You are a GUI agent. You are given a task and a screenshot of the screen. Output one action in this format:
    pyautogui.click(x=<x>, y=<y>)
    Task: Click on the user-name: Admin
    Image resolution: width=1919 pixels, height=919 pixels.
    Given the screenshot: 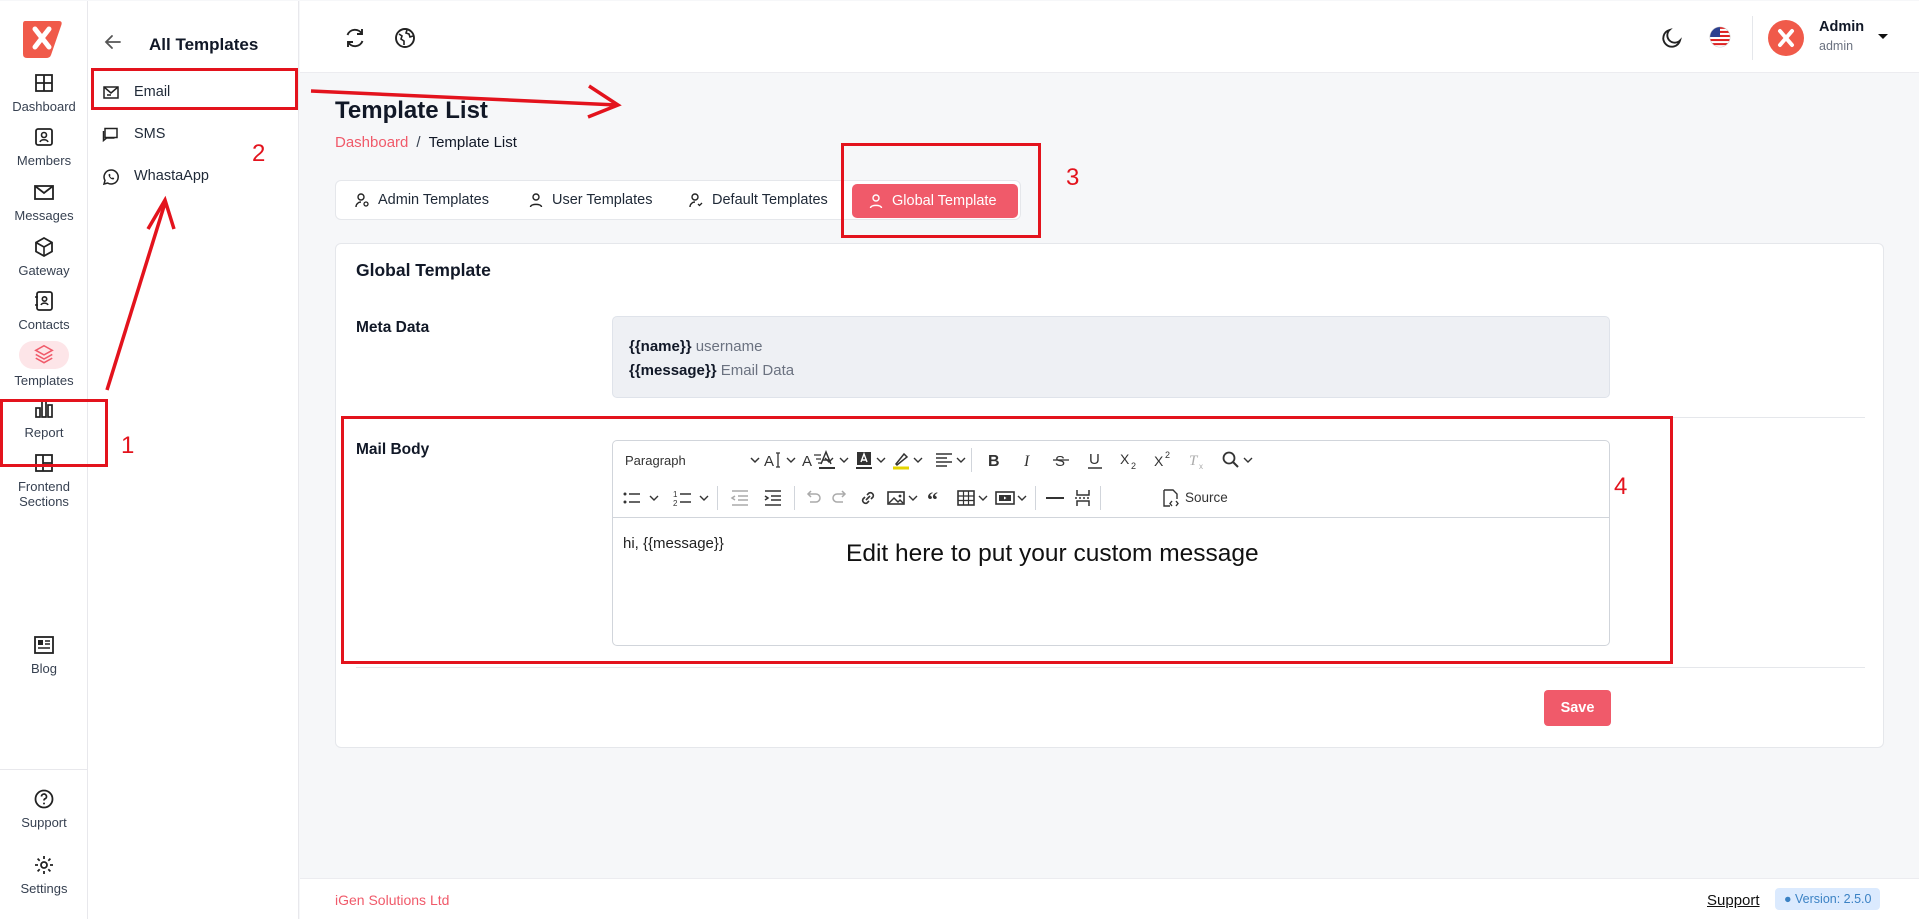 What is the action you would take?
    pyautogui.click(x=1841, y=27)
    